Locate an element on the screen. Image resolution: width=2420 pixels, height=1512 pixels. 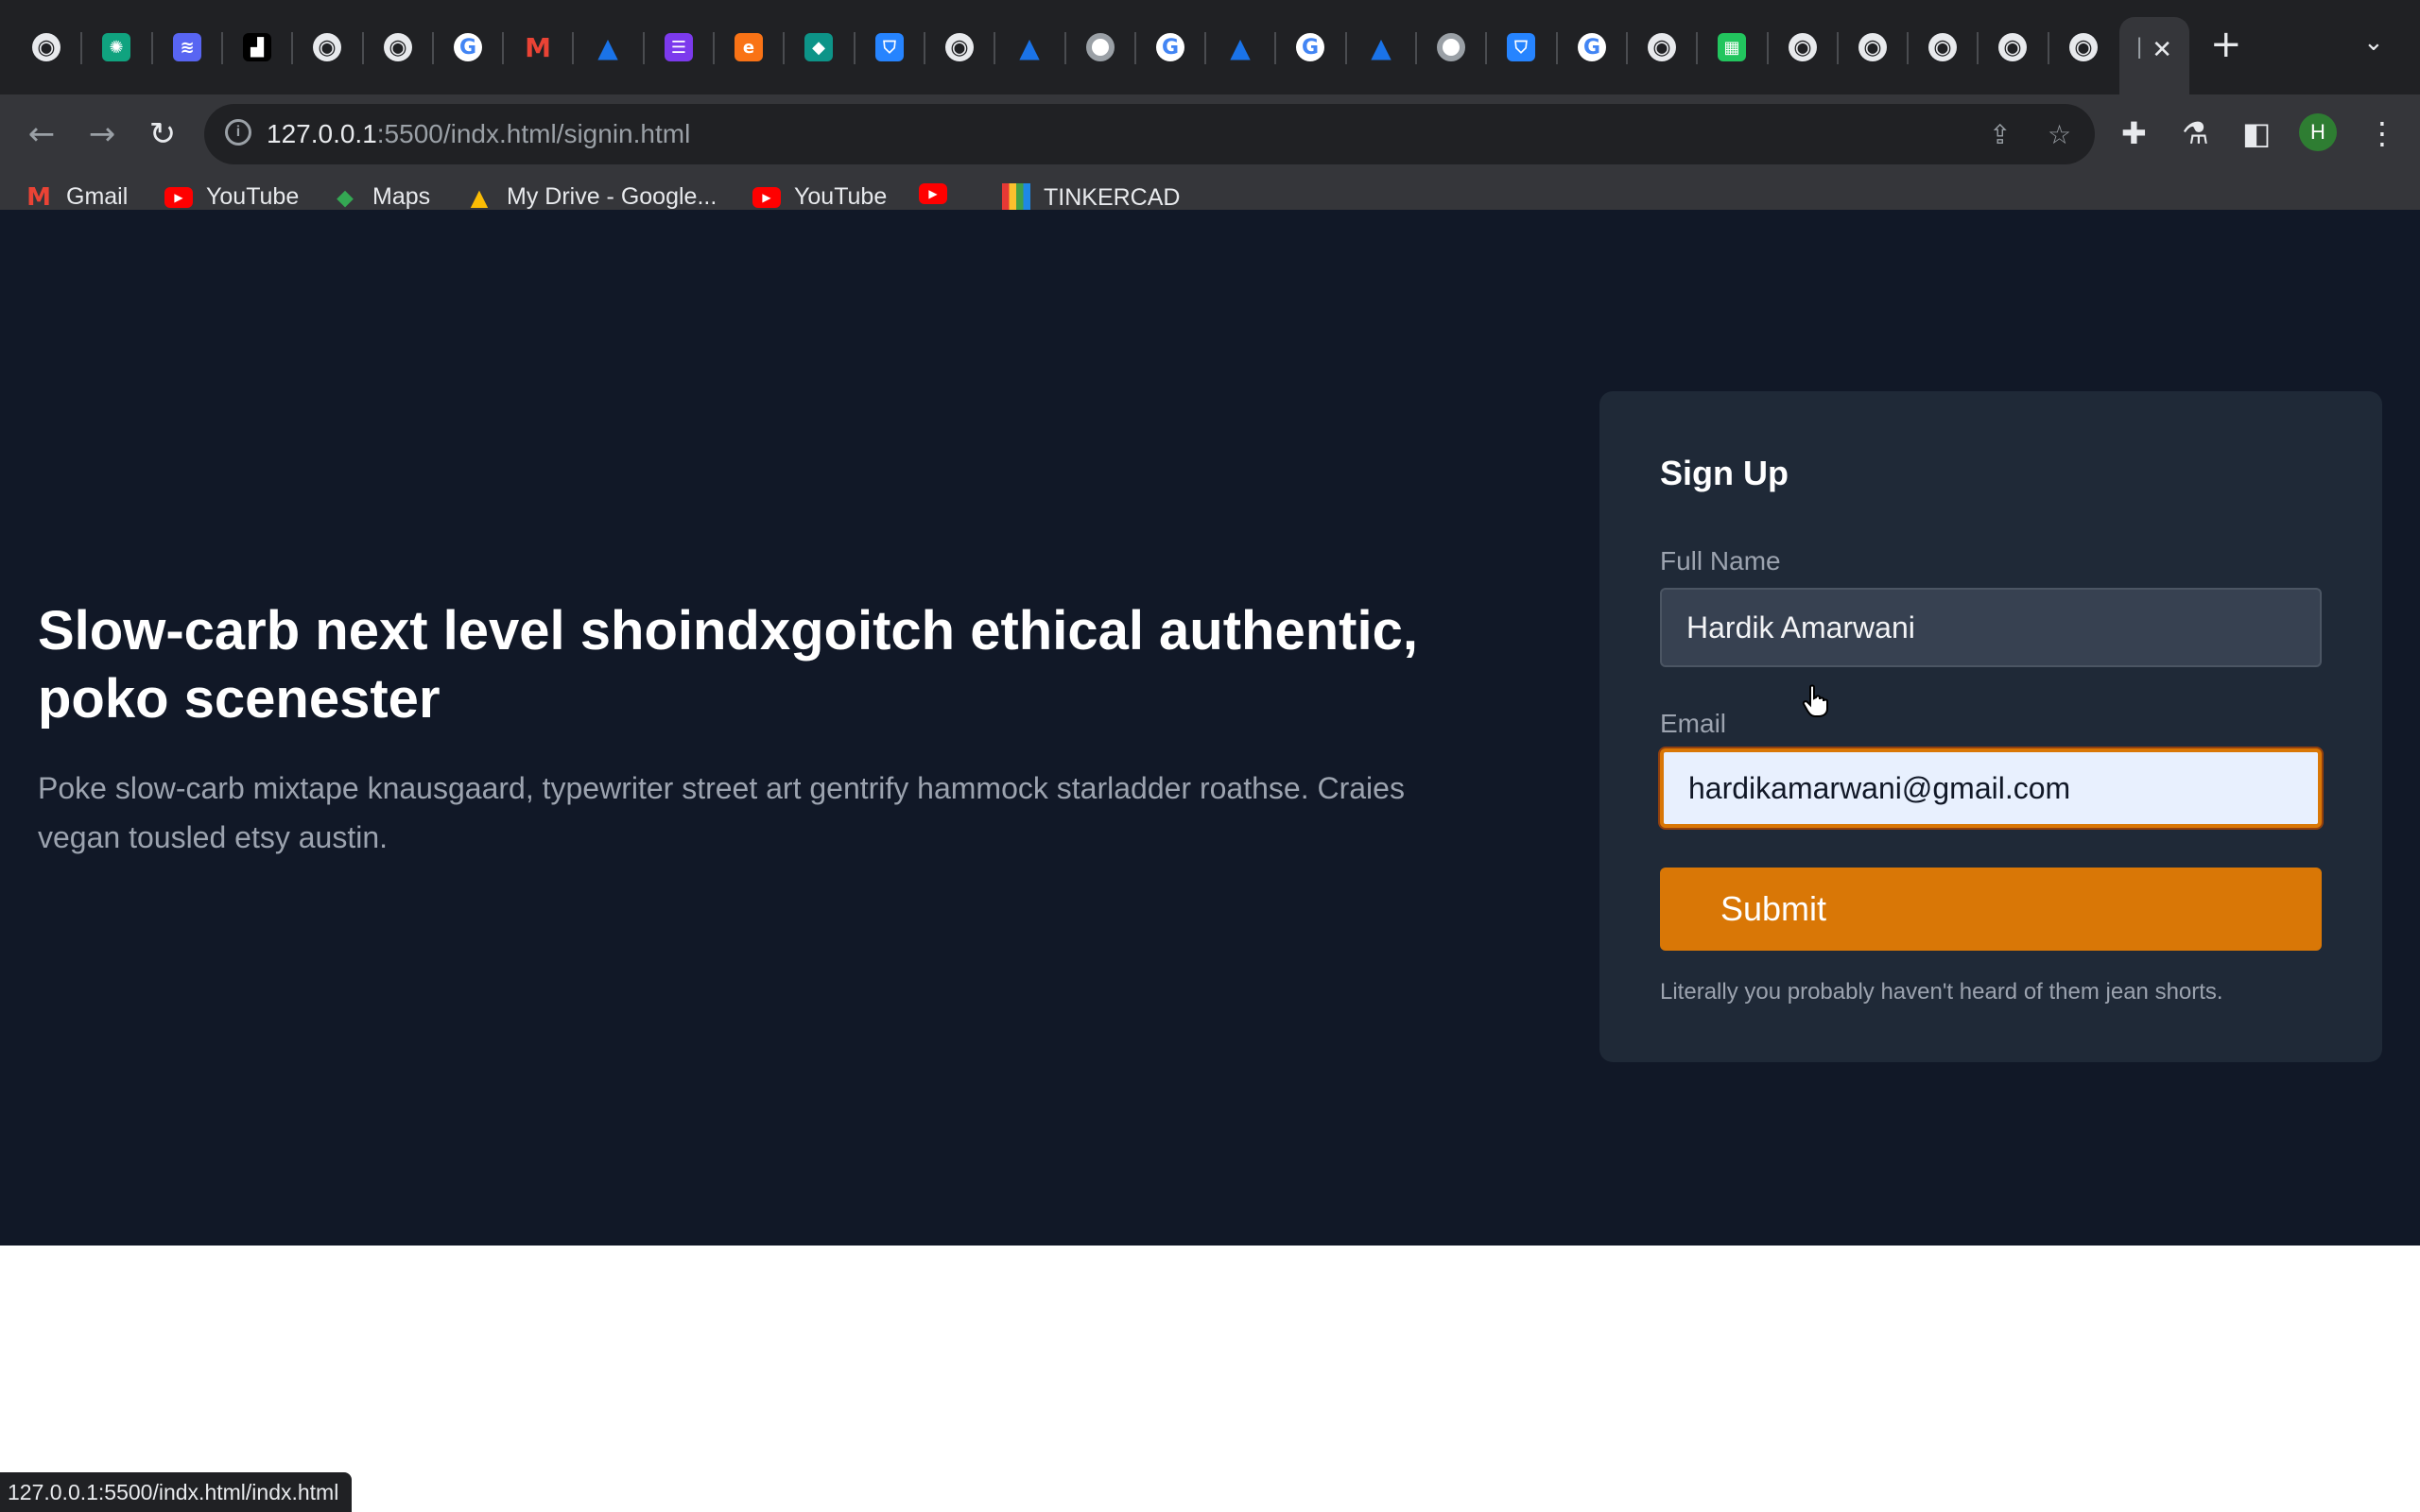
close-icon: ✕ is located at coordinates (2162, 50).